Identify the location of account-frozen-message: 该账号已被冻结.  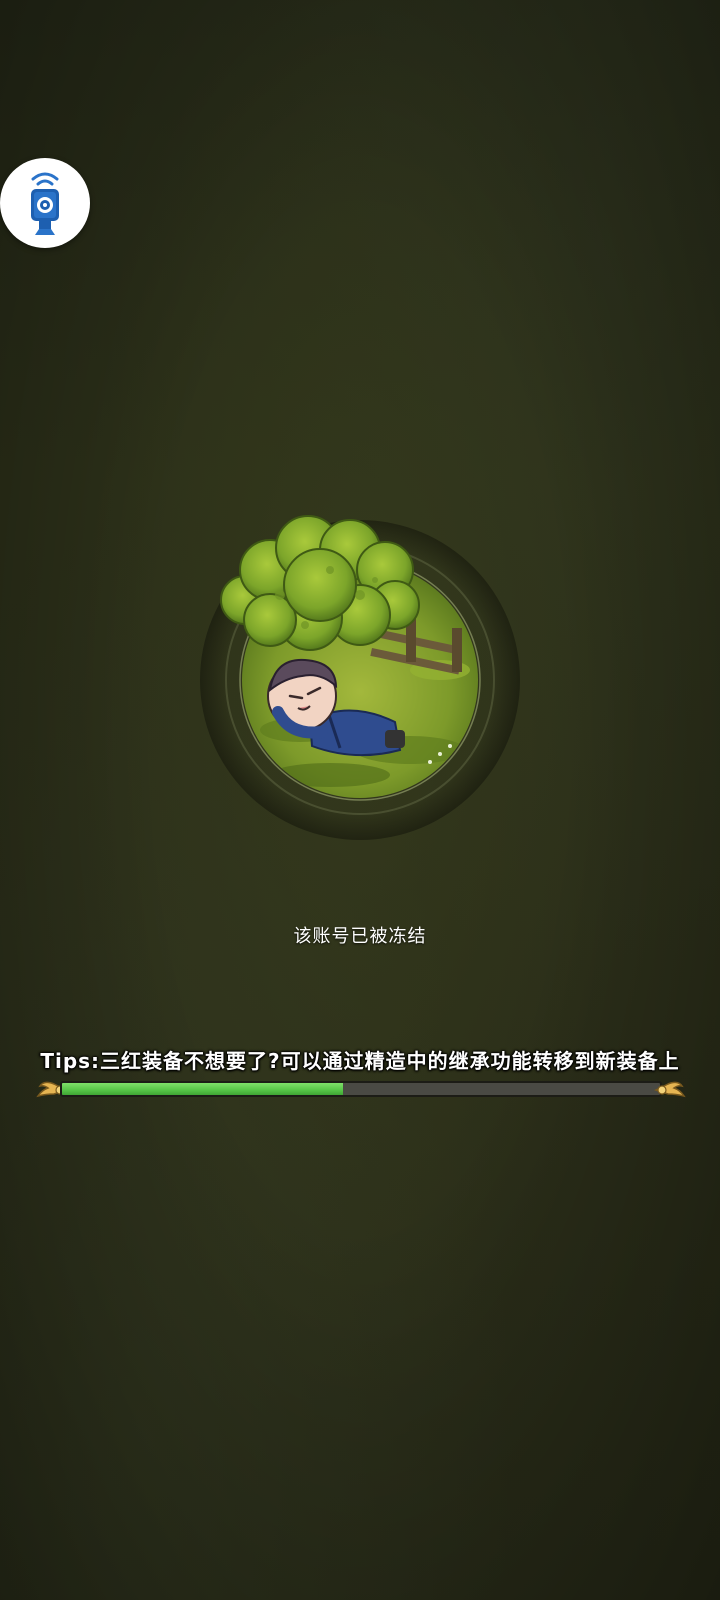
(360, 936).